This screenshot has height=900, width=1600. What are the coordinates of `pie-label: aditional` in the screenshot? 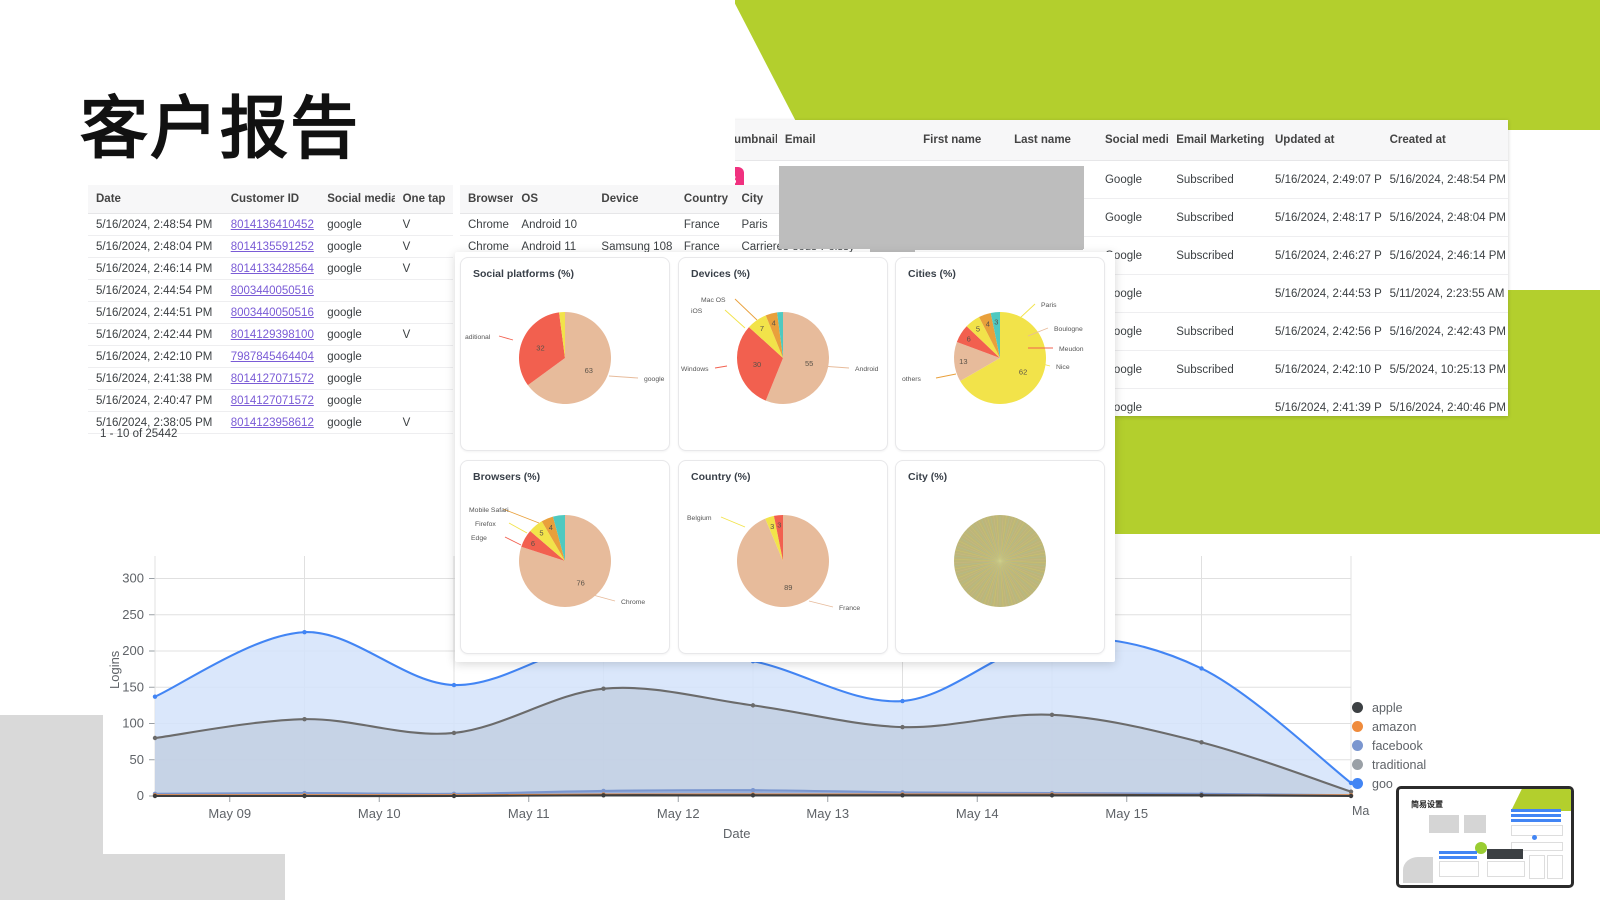 It's located at (478, 337).